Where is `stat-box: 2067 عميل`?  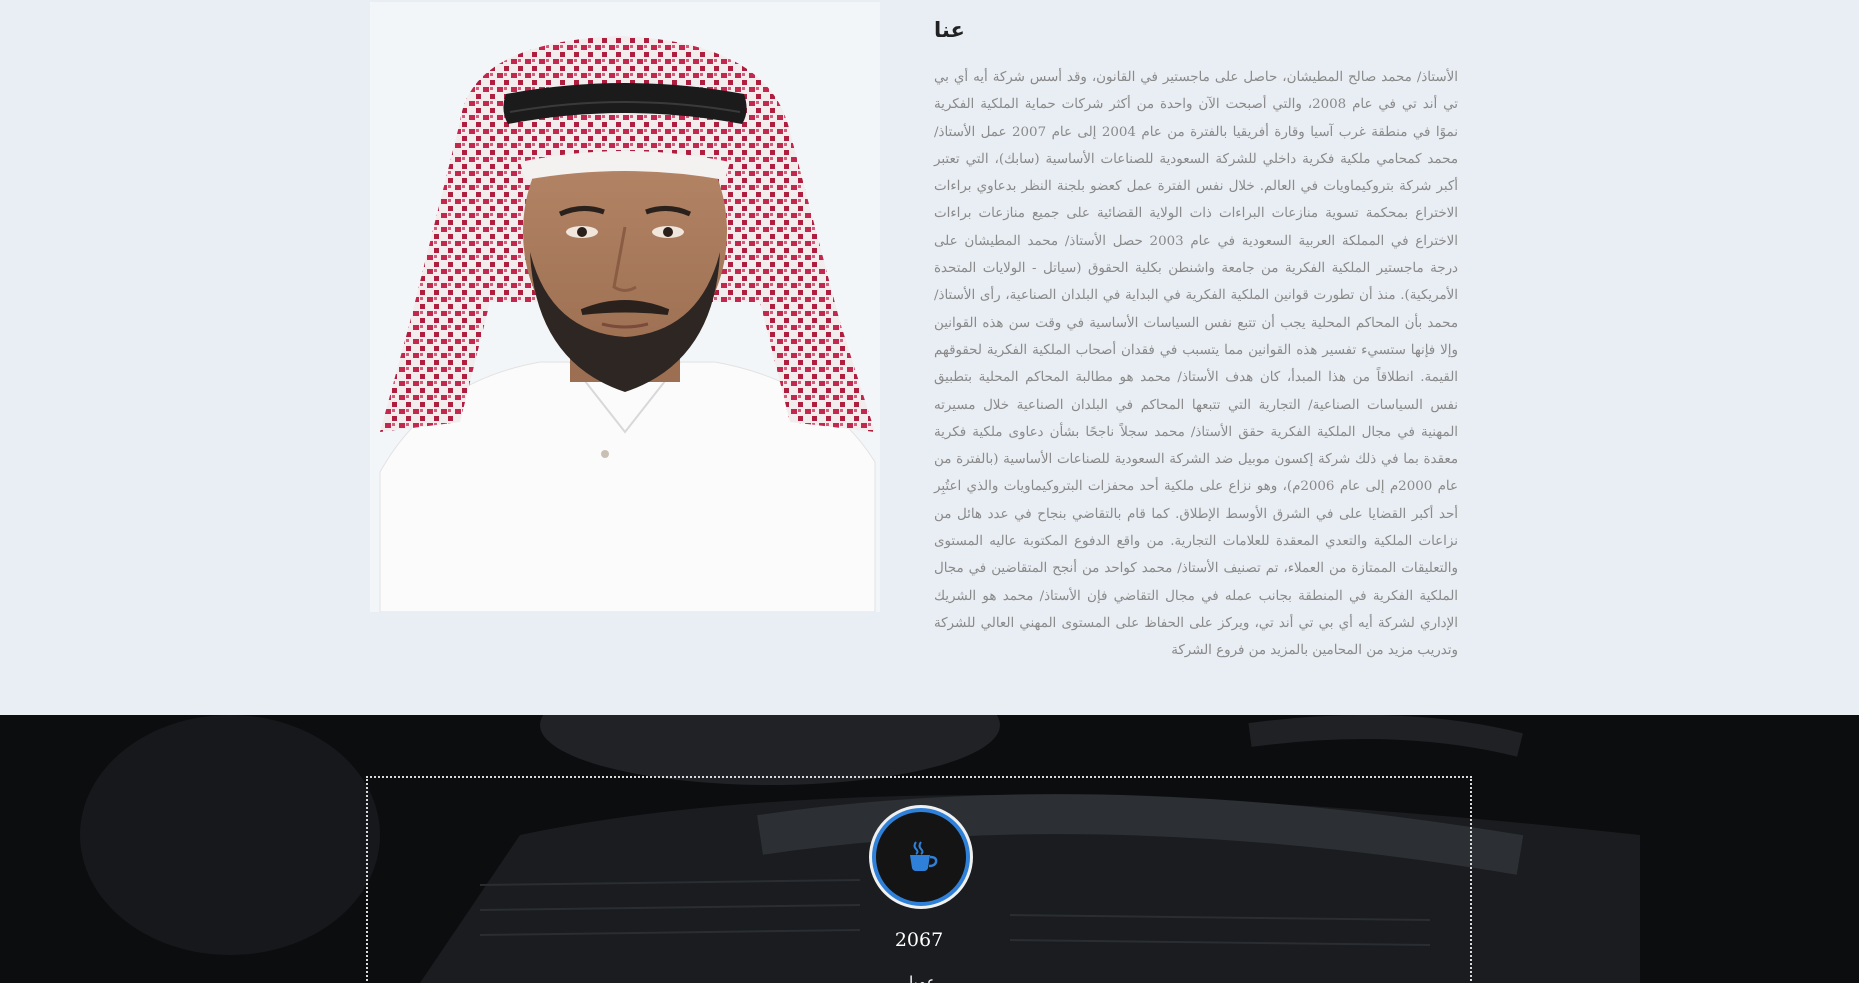 stat-box: 2067 عميل is located at coordinates (919, 879).